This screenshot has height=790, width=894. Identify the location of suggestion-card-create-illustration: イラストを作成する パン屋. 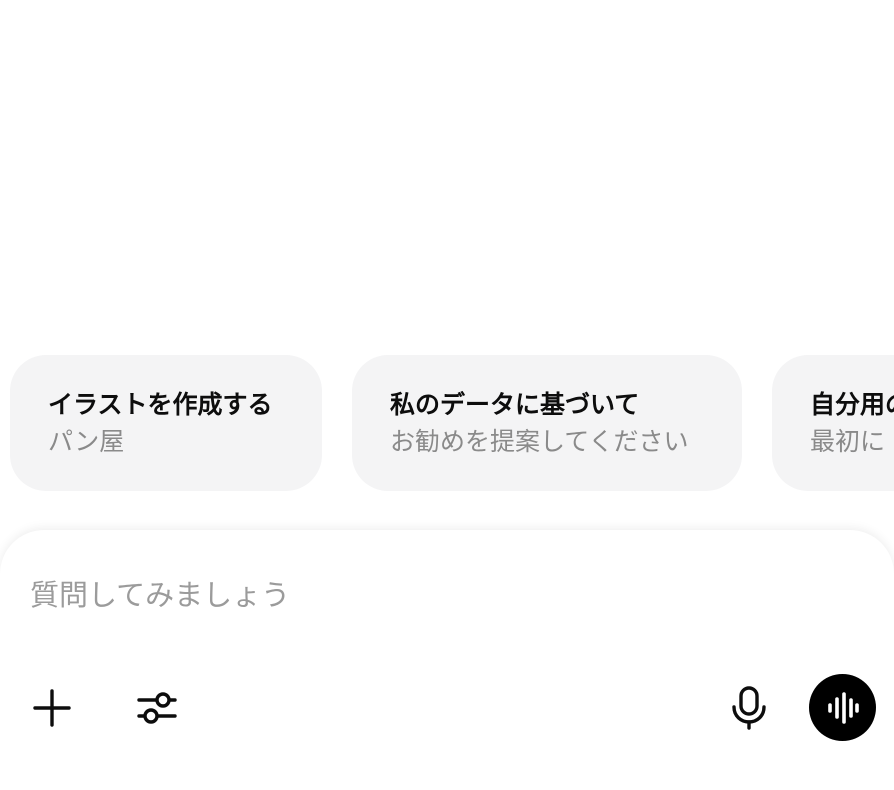
(166, 423).